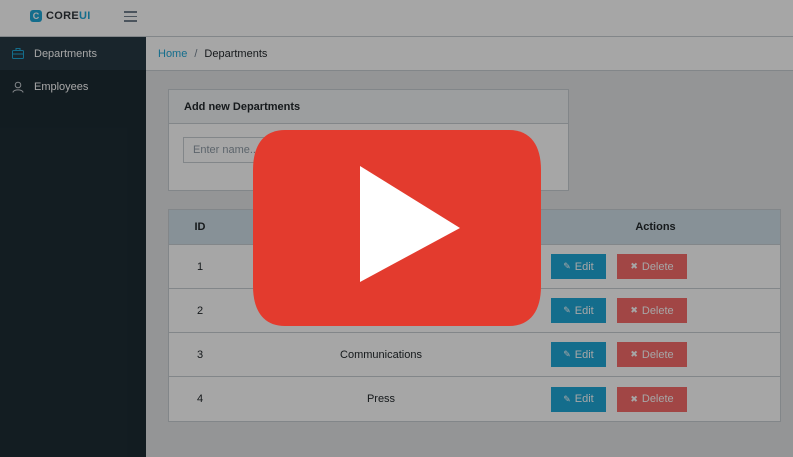 This screenshot has width=793, height=457. Describe the element at coordinates (469, 54) in the screenshot. I see `breadcrumb: Home / Departments` at that location.